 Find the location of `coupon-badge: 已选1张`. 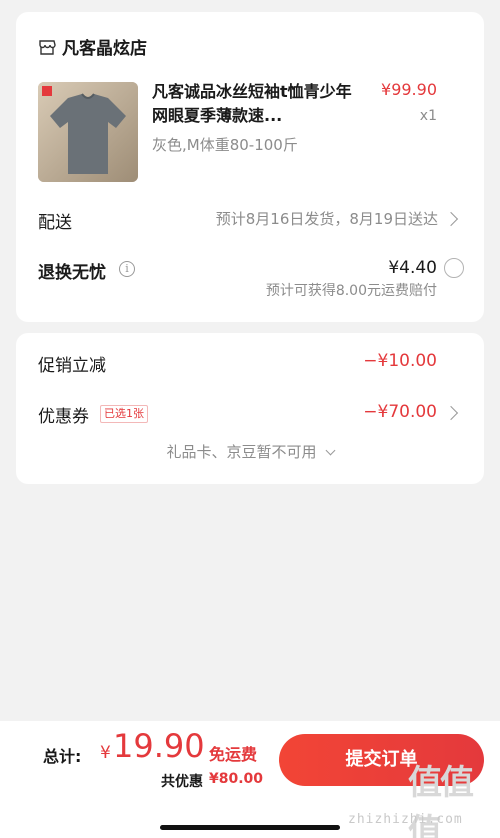

coupon-badge: 已选1张 is located at coordinates (124, 414).